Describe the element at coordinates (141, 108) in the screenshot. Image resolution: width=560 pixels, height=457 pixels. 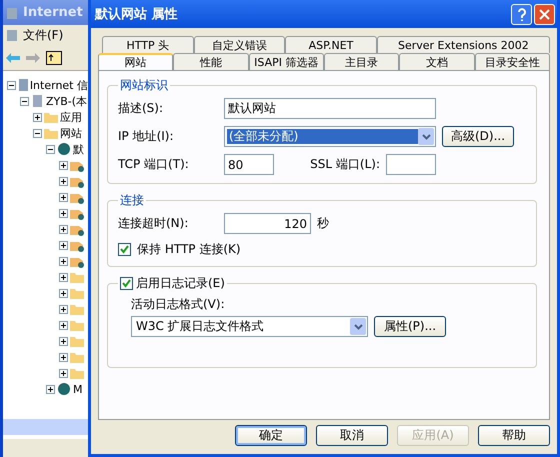
I see `field-label: 描述(S):` at that location.